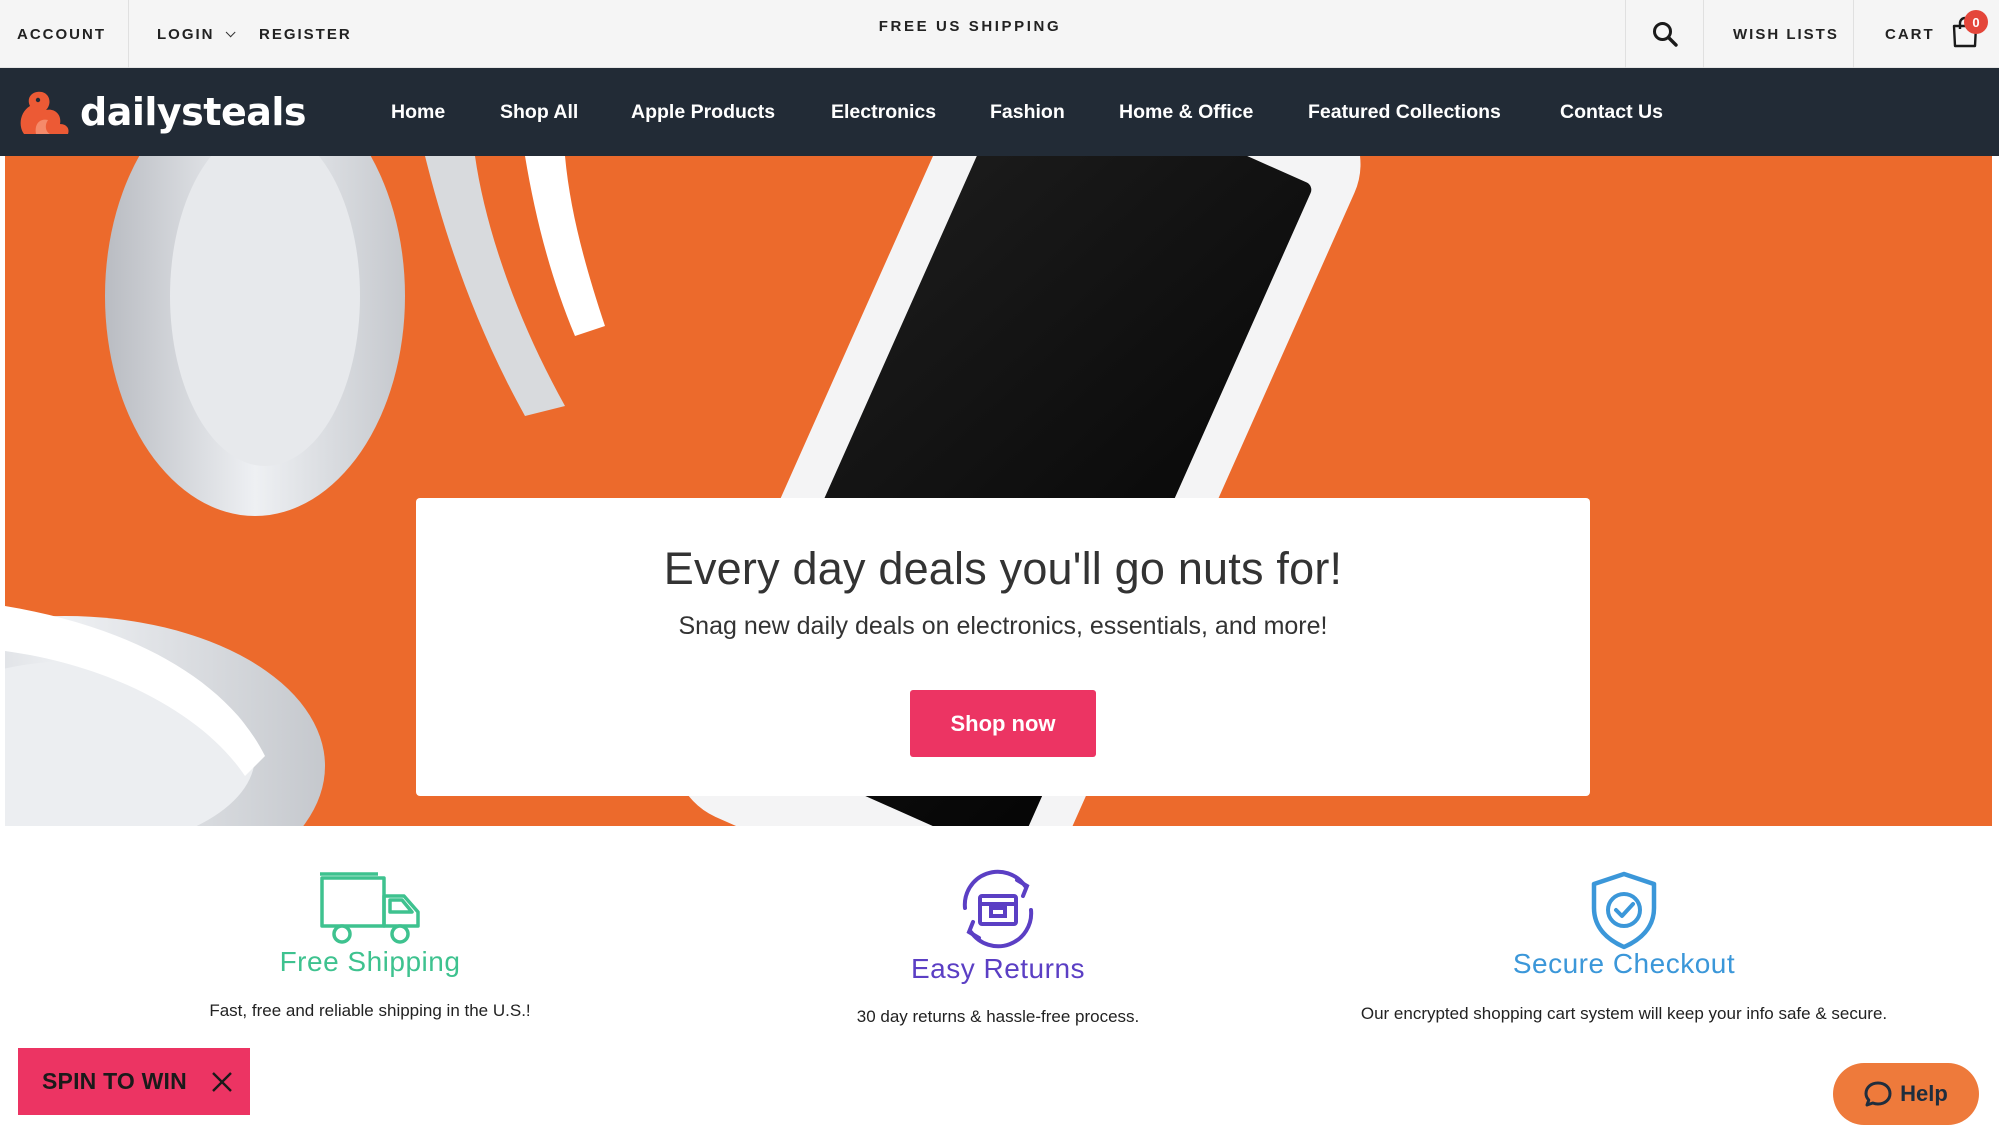 Image resolution: width=1999 pixels, height=1134 pixels. I want to click on cart-count-badge: 0, so click(1976, 22).